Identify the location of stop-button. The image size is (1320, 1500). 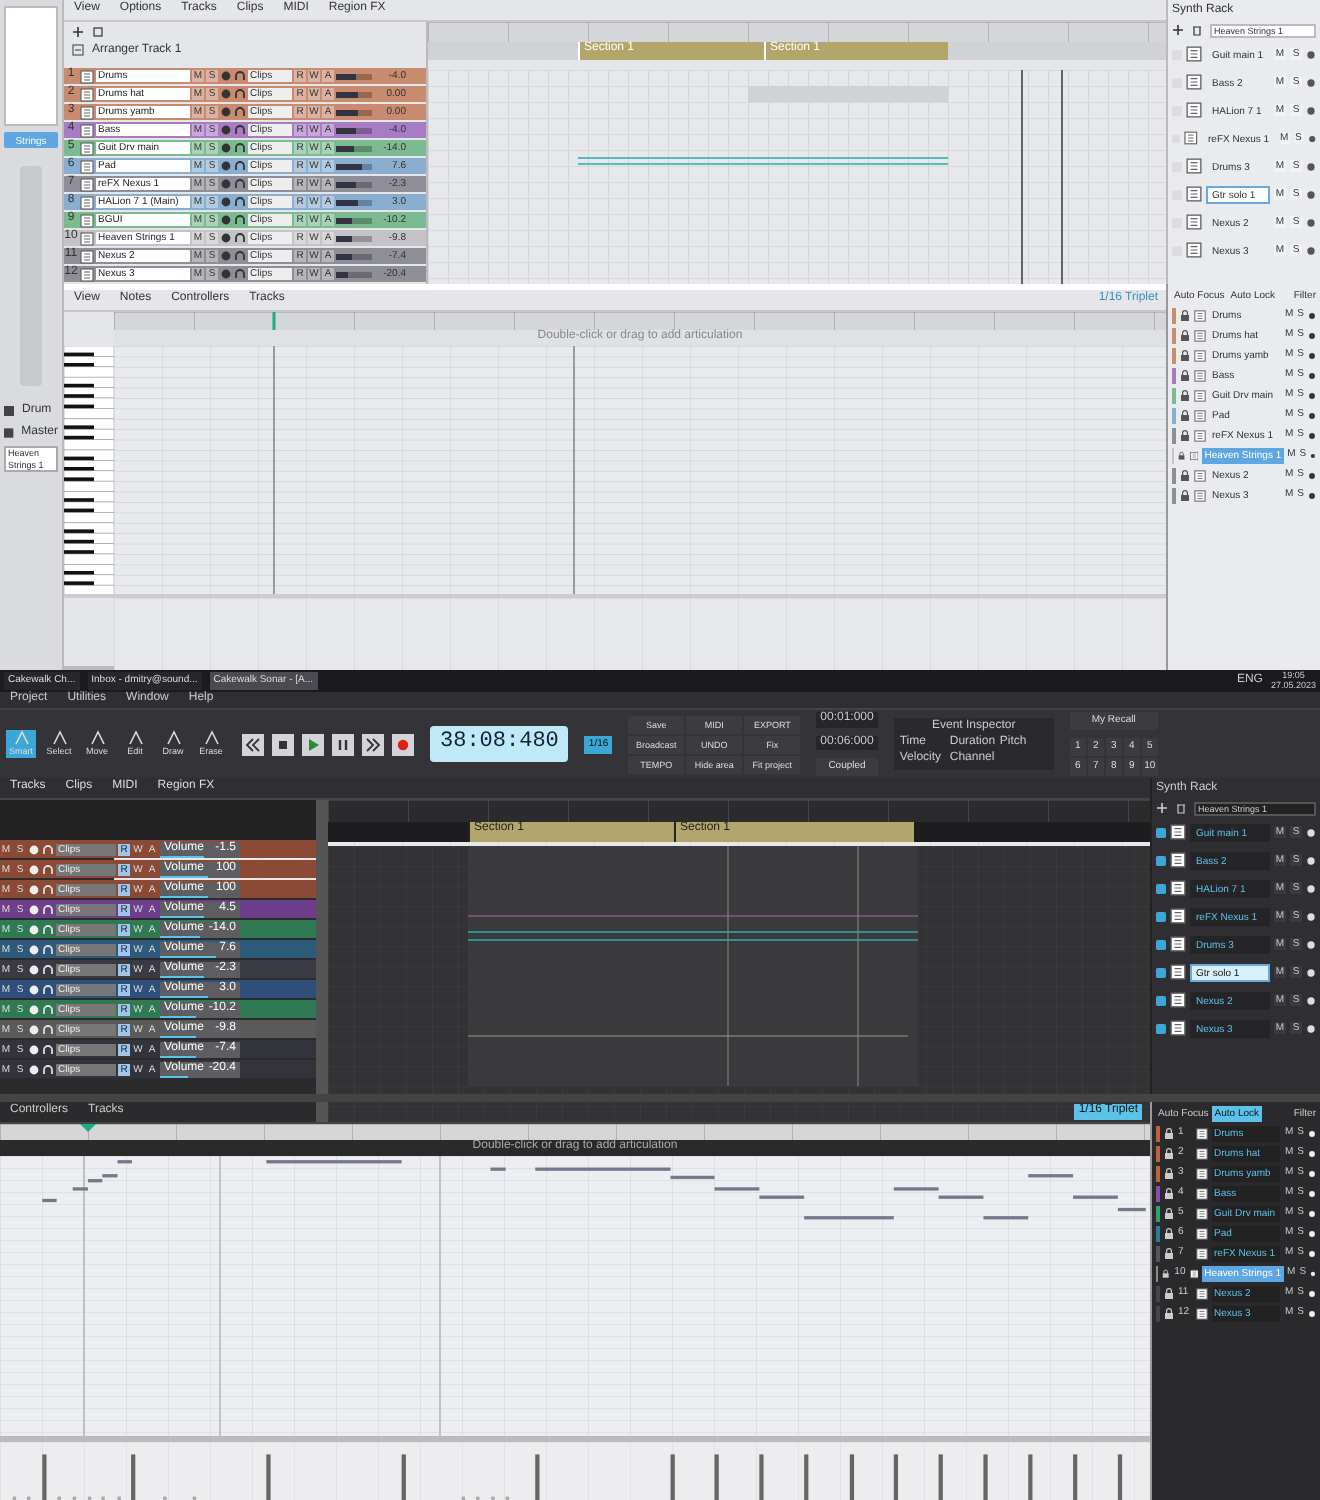
(283, 744).